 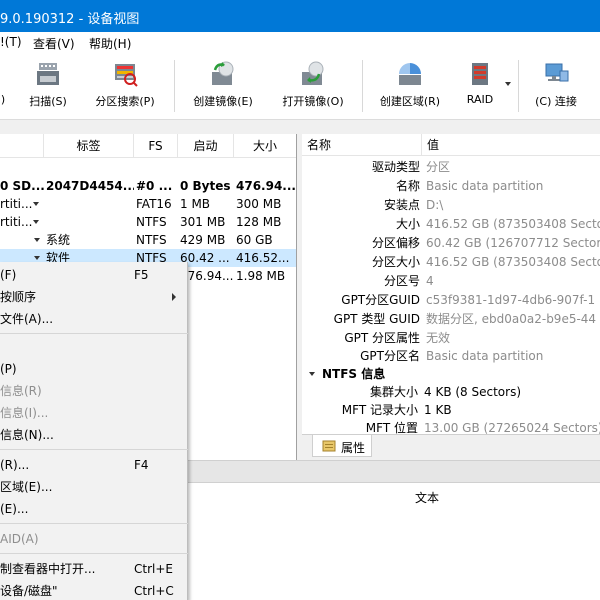 I want to click on property-row: 分区大小416.52 GB (873503408 Sectors), so click(x=451, y=262).